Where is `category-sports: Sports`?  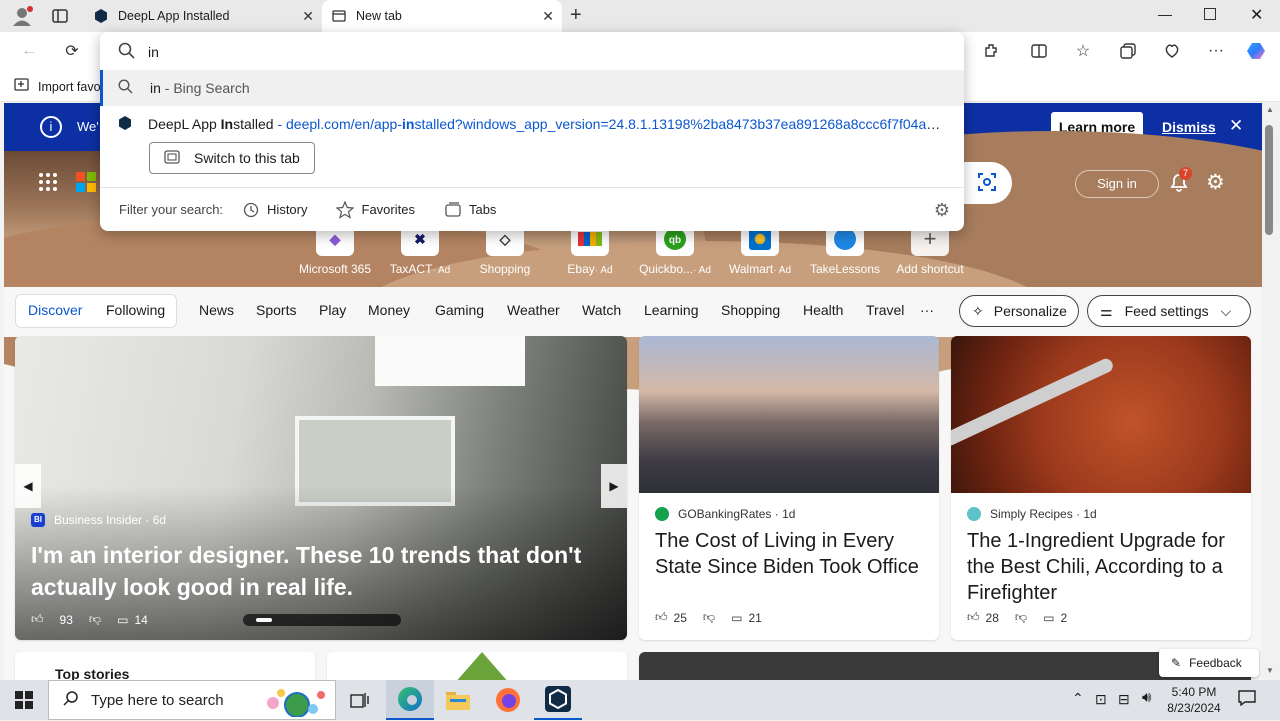 category-sports: Sports is located at coordinates (276, 310).